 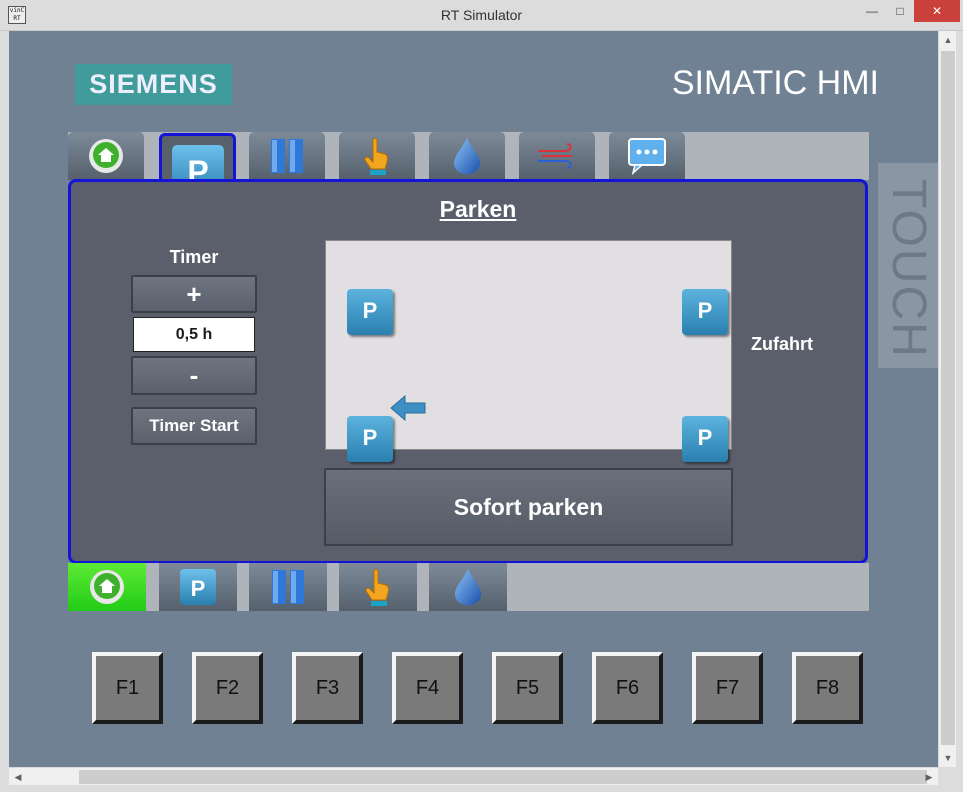 I want to click on tab-air, so click(x=557, y=156).